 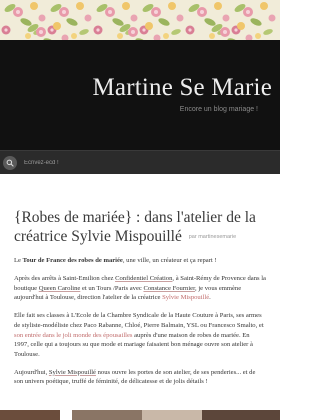 I want to click on site-title: Martine Se Marie, so click(x=182, y=88).